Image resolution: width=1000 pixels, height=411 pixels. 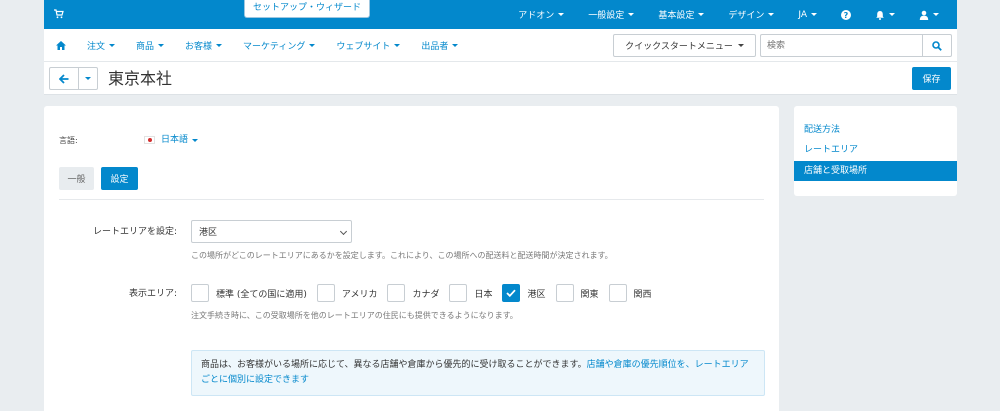 I want to click on checkbox-label: 日本, so click(x=483, y=294).